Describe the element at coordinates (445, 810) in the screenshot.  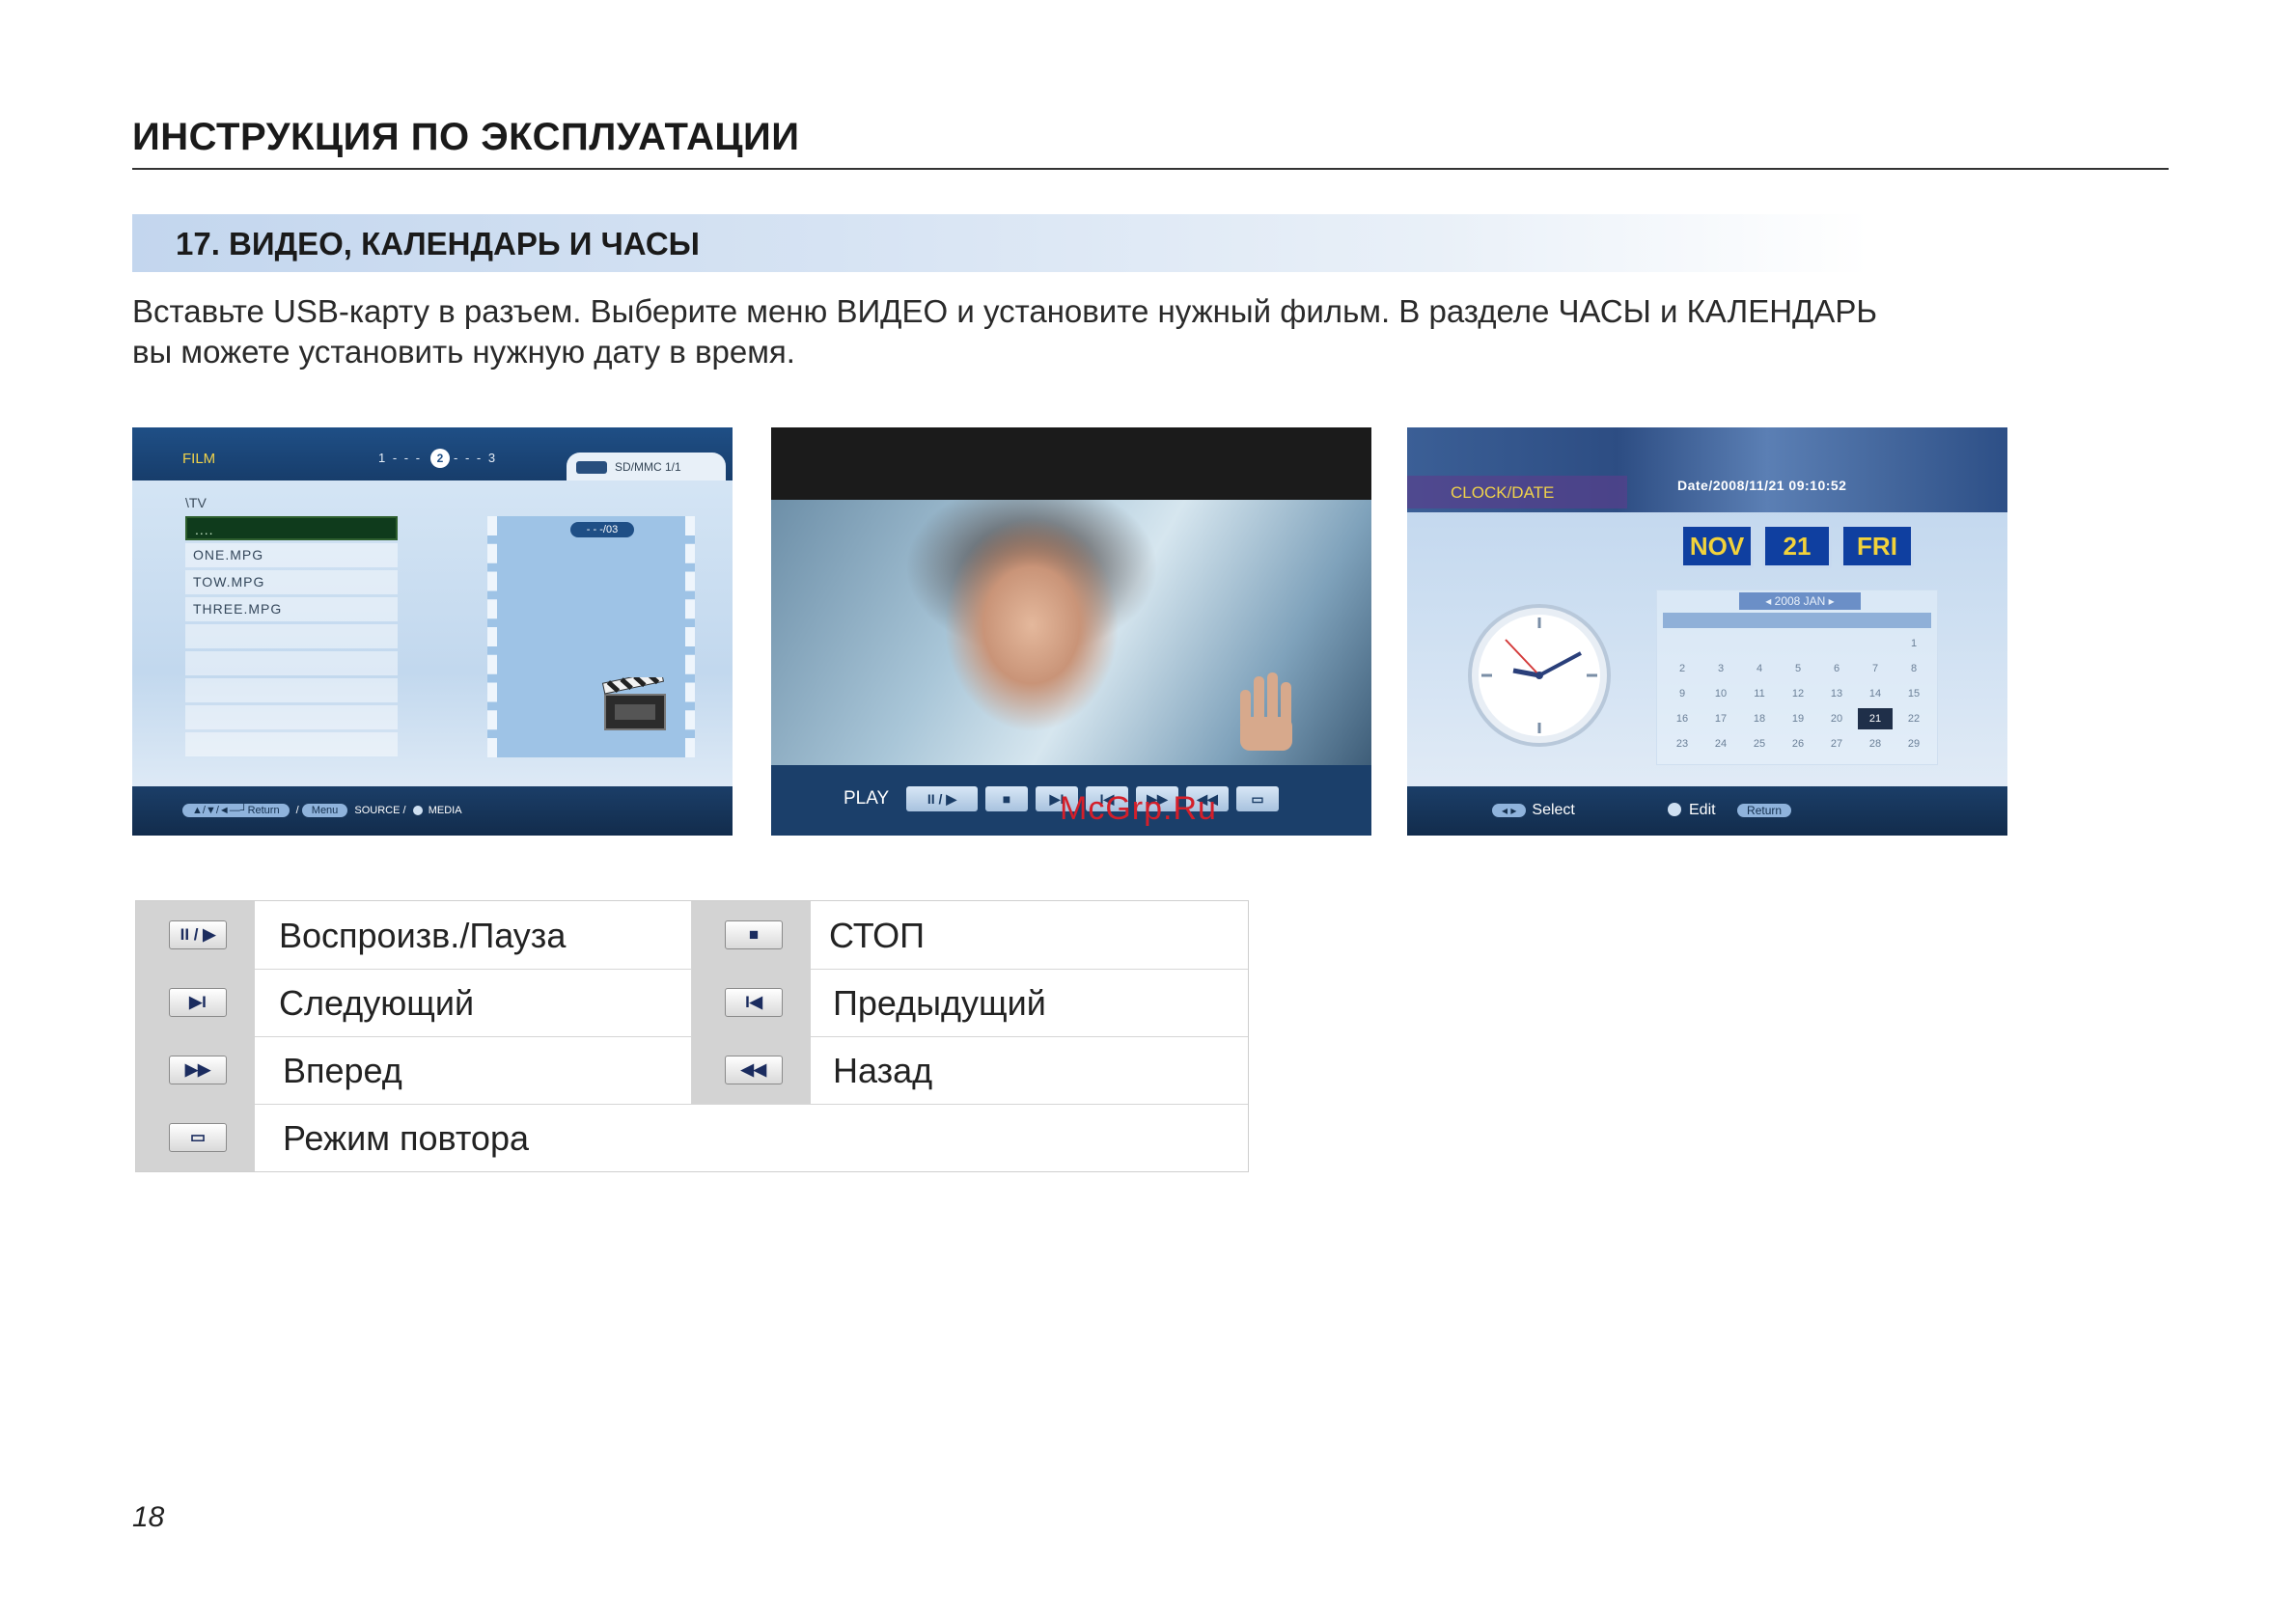
I see `media-label: MEDIA` at that location.